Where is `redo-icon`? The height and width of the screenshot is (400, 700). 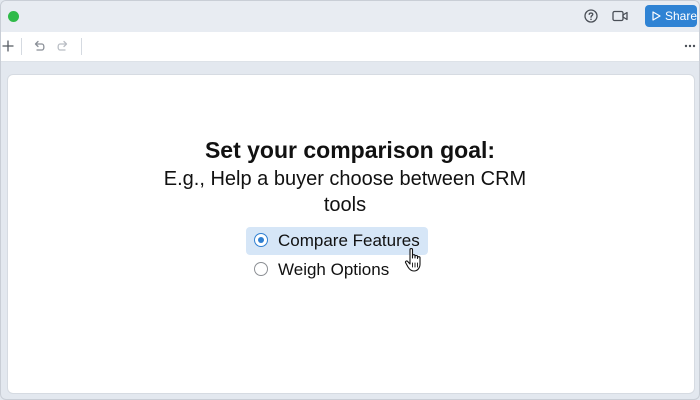
redo-icon is located at coordinates (63, 46).